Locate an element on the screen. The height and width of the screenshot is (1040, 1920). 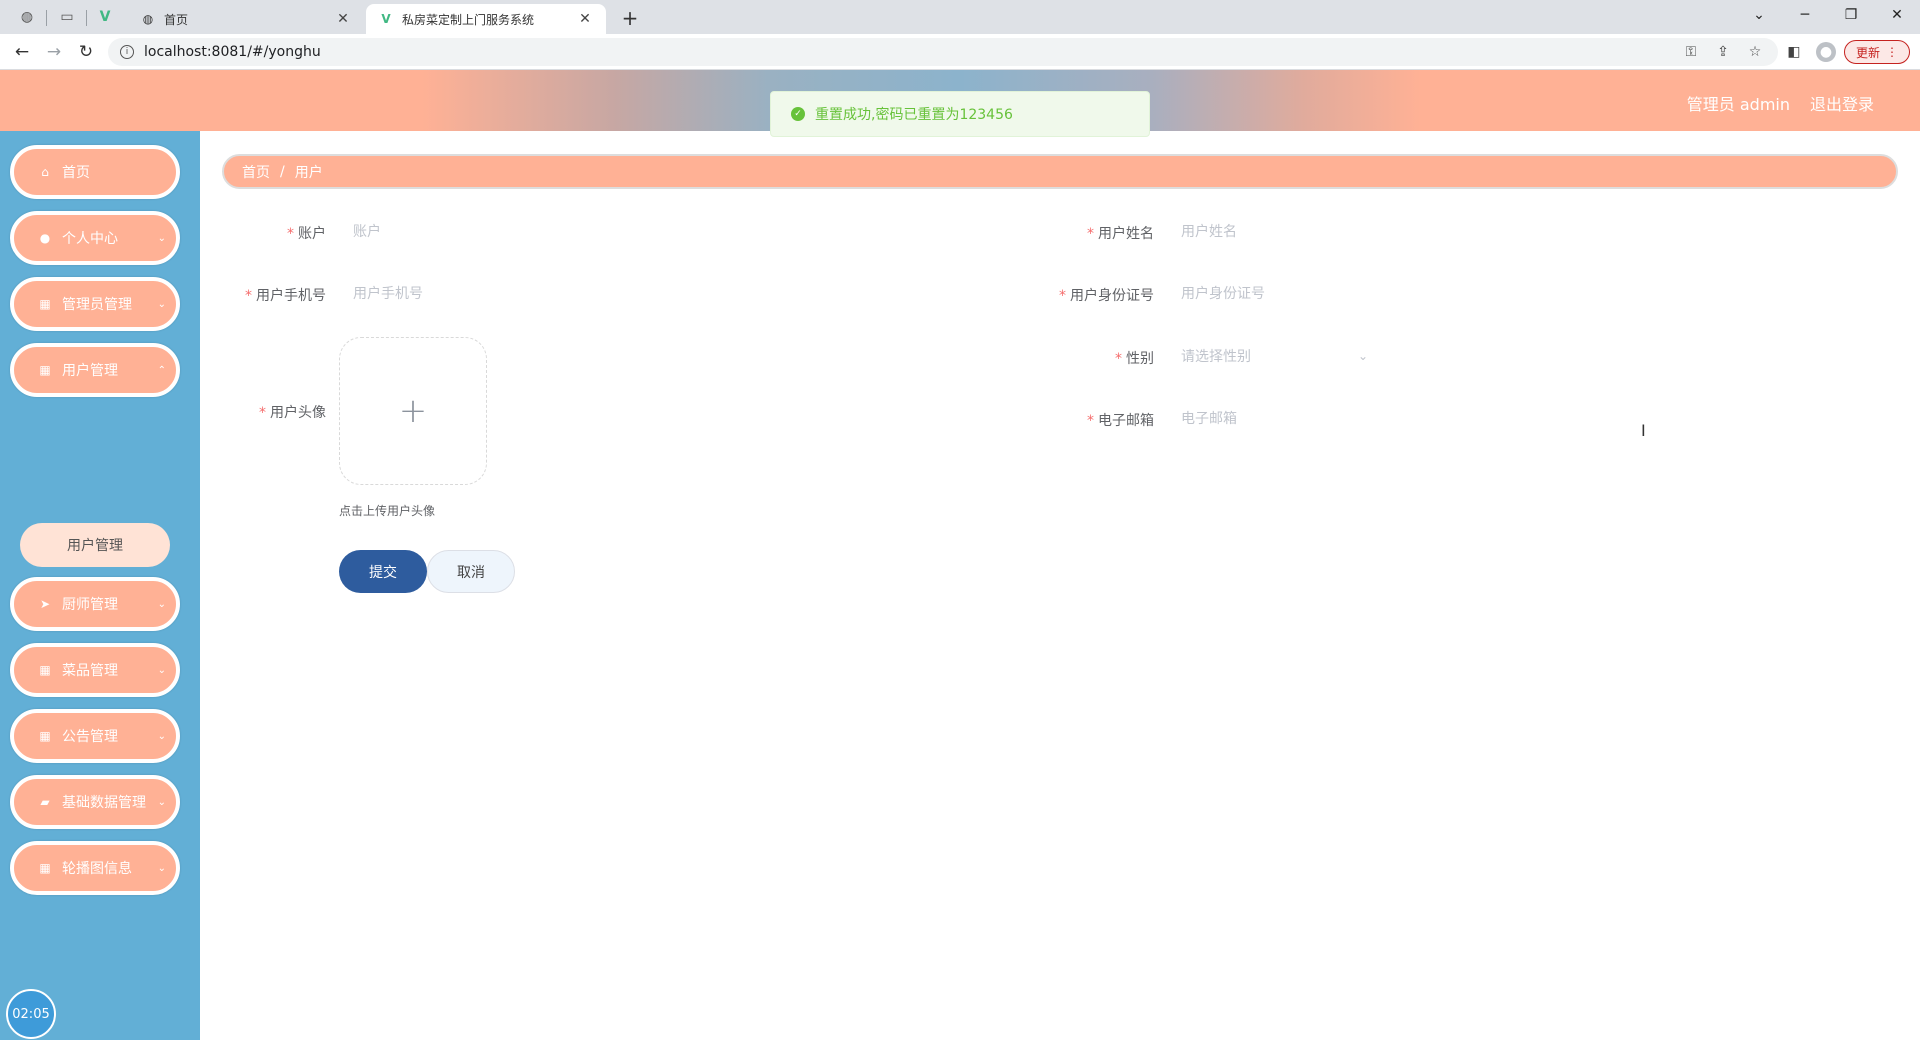
browser-tab-bar: ◍ ▭ V ◍ 首页 ✕ V 私房菜定制上门服务系统 ✕ + ⌄ ─ ❐ ✕ is located at coordinates (960, 17).